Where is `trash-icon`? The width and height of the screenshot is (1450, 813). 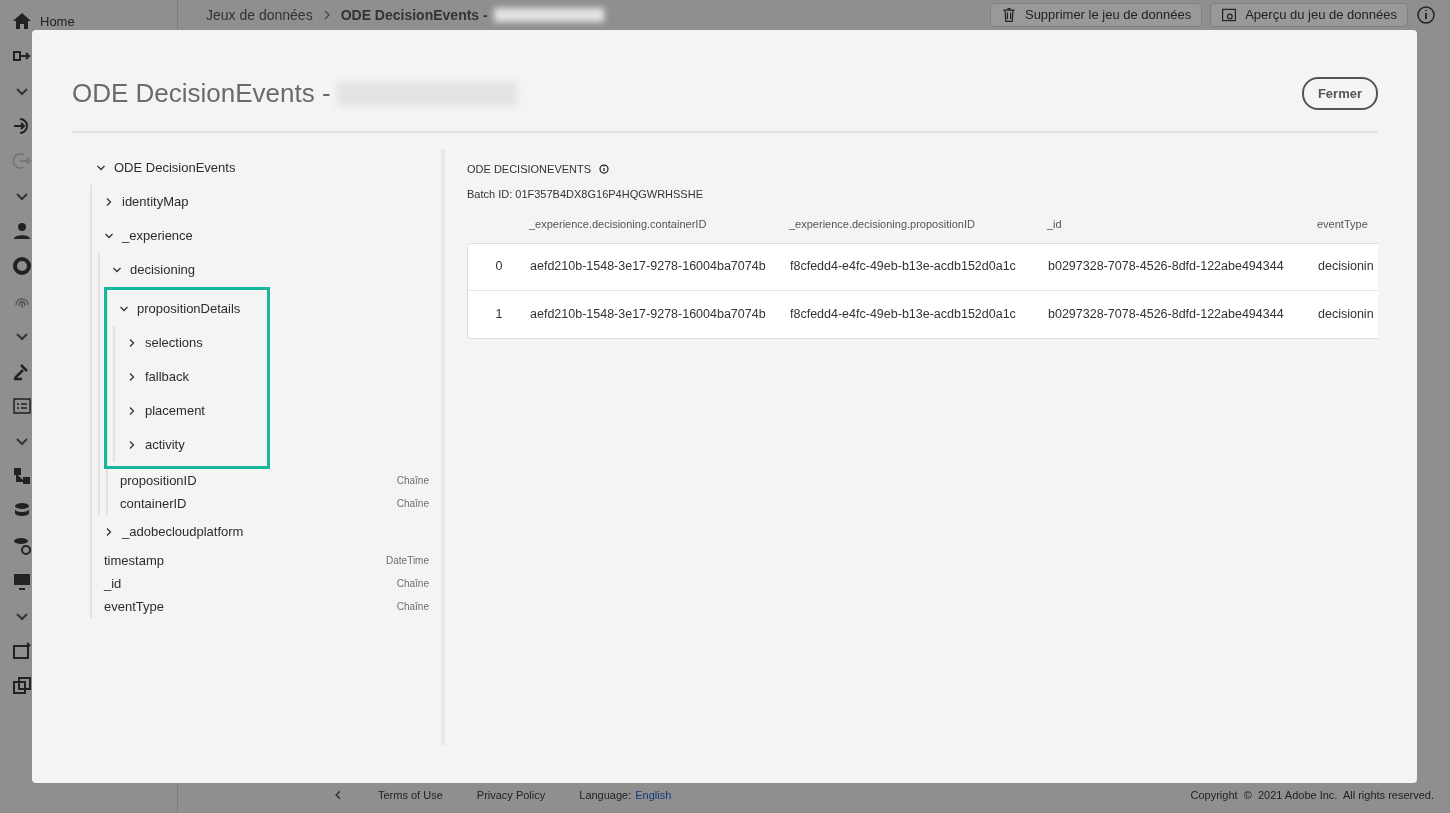
trash-icon is located at coordinates (1008, 15).